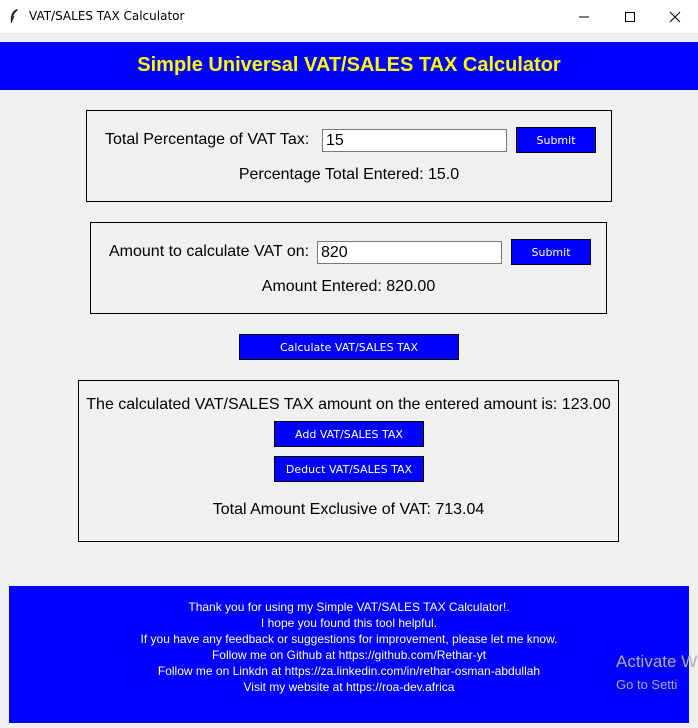 Image resolution: width=698 pixels, height=728 pixels. Describe the element at coordinates (657, 661) in the screenshot. I see `activation-watermark-title: Activate W` at that location.